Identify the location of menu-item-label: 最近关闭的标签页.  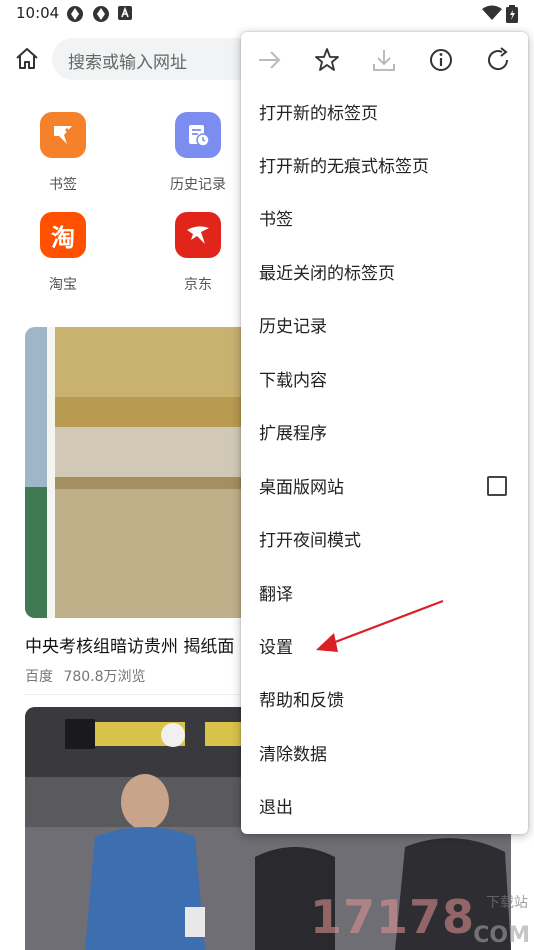
(327, 274).